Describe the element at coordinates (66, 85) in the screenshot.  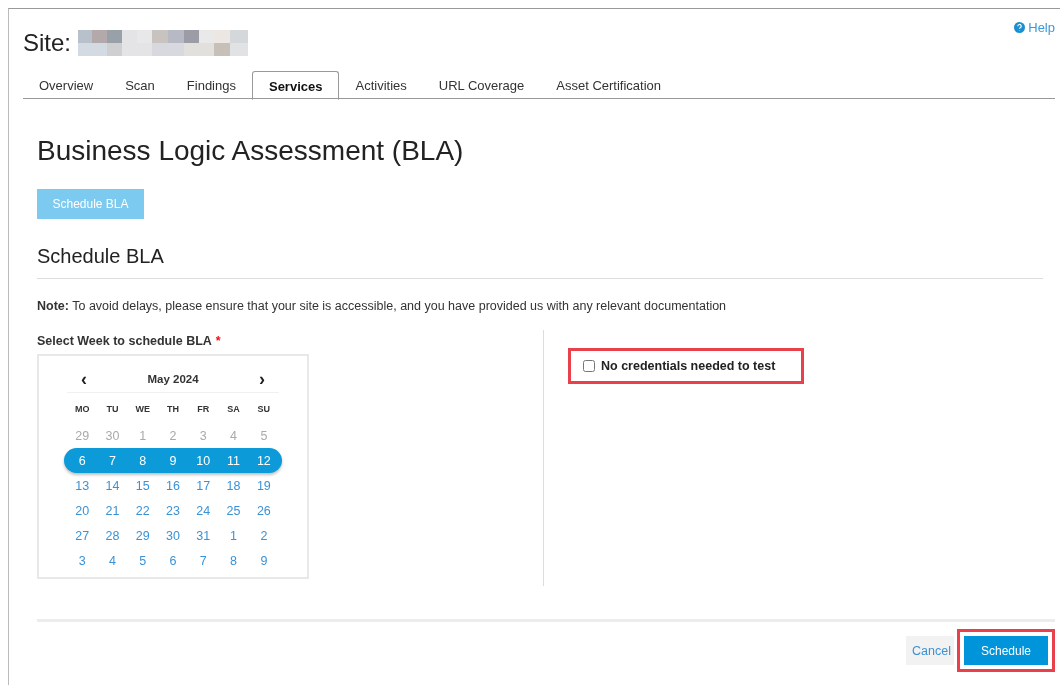
I see `tab: Overview` at that location.